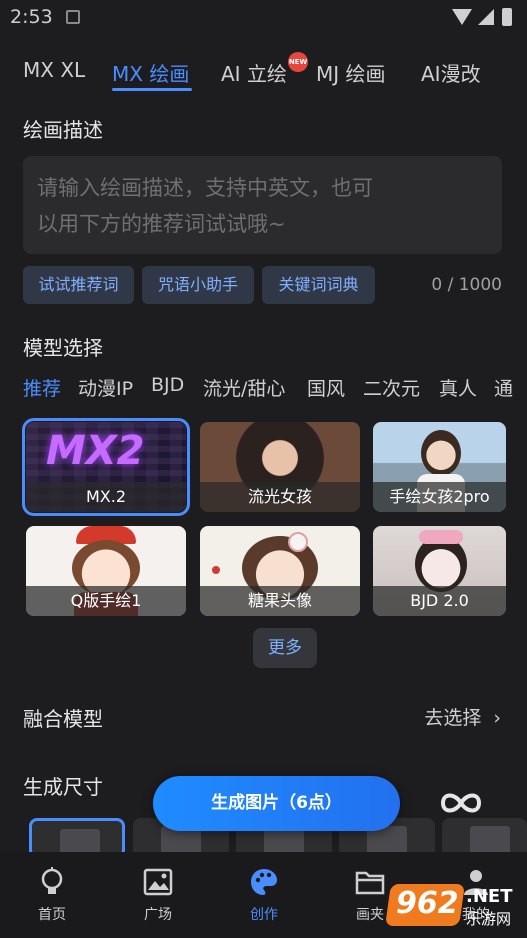  I want to click on battery-icon, so click(507, 17).